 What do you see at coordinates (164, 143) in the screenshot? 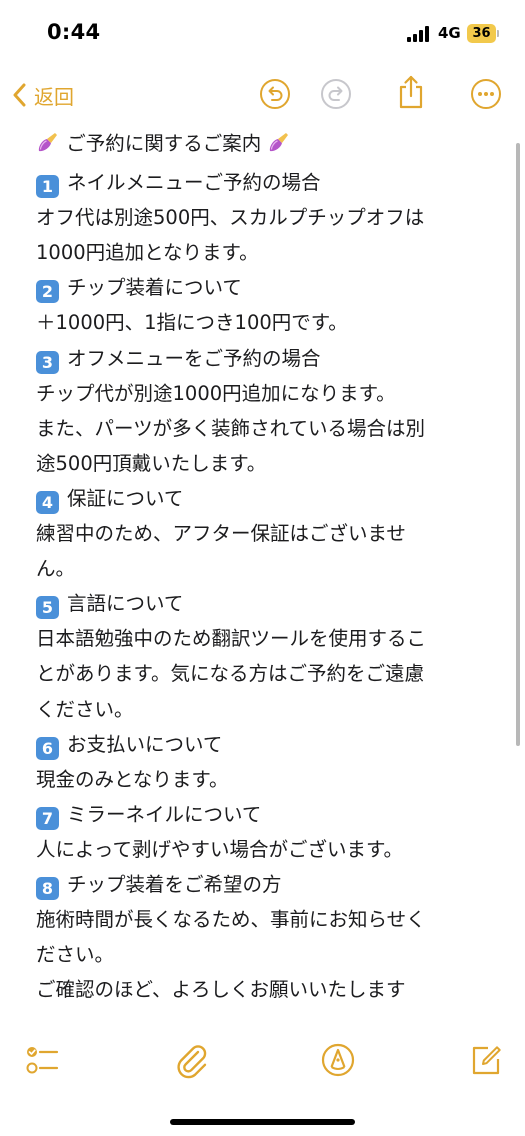
I see `note-title: ご予約に関するご案内` at bounding box center [164, 143].